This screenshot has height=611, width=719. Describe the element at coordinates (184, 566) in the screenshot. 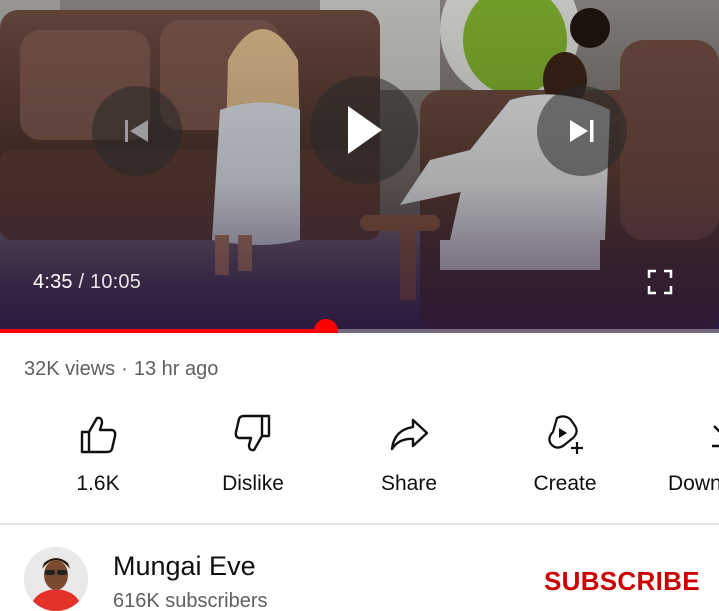

I see `channel-name: Mungai Eve` at that location.